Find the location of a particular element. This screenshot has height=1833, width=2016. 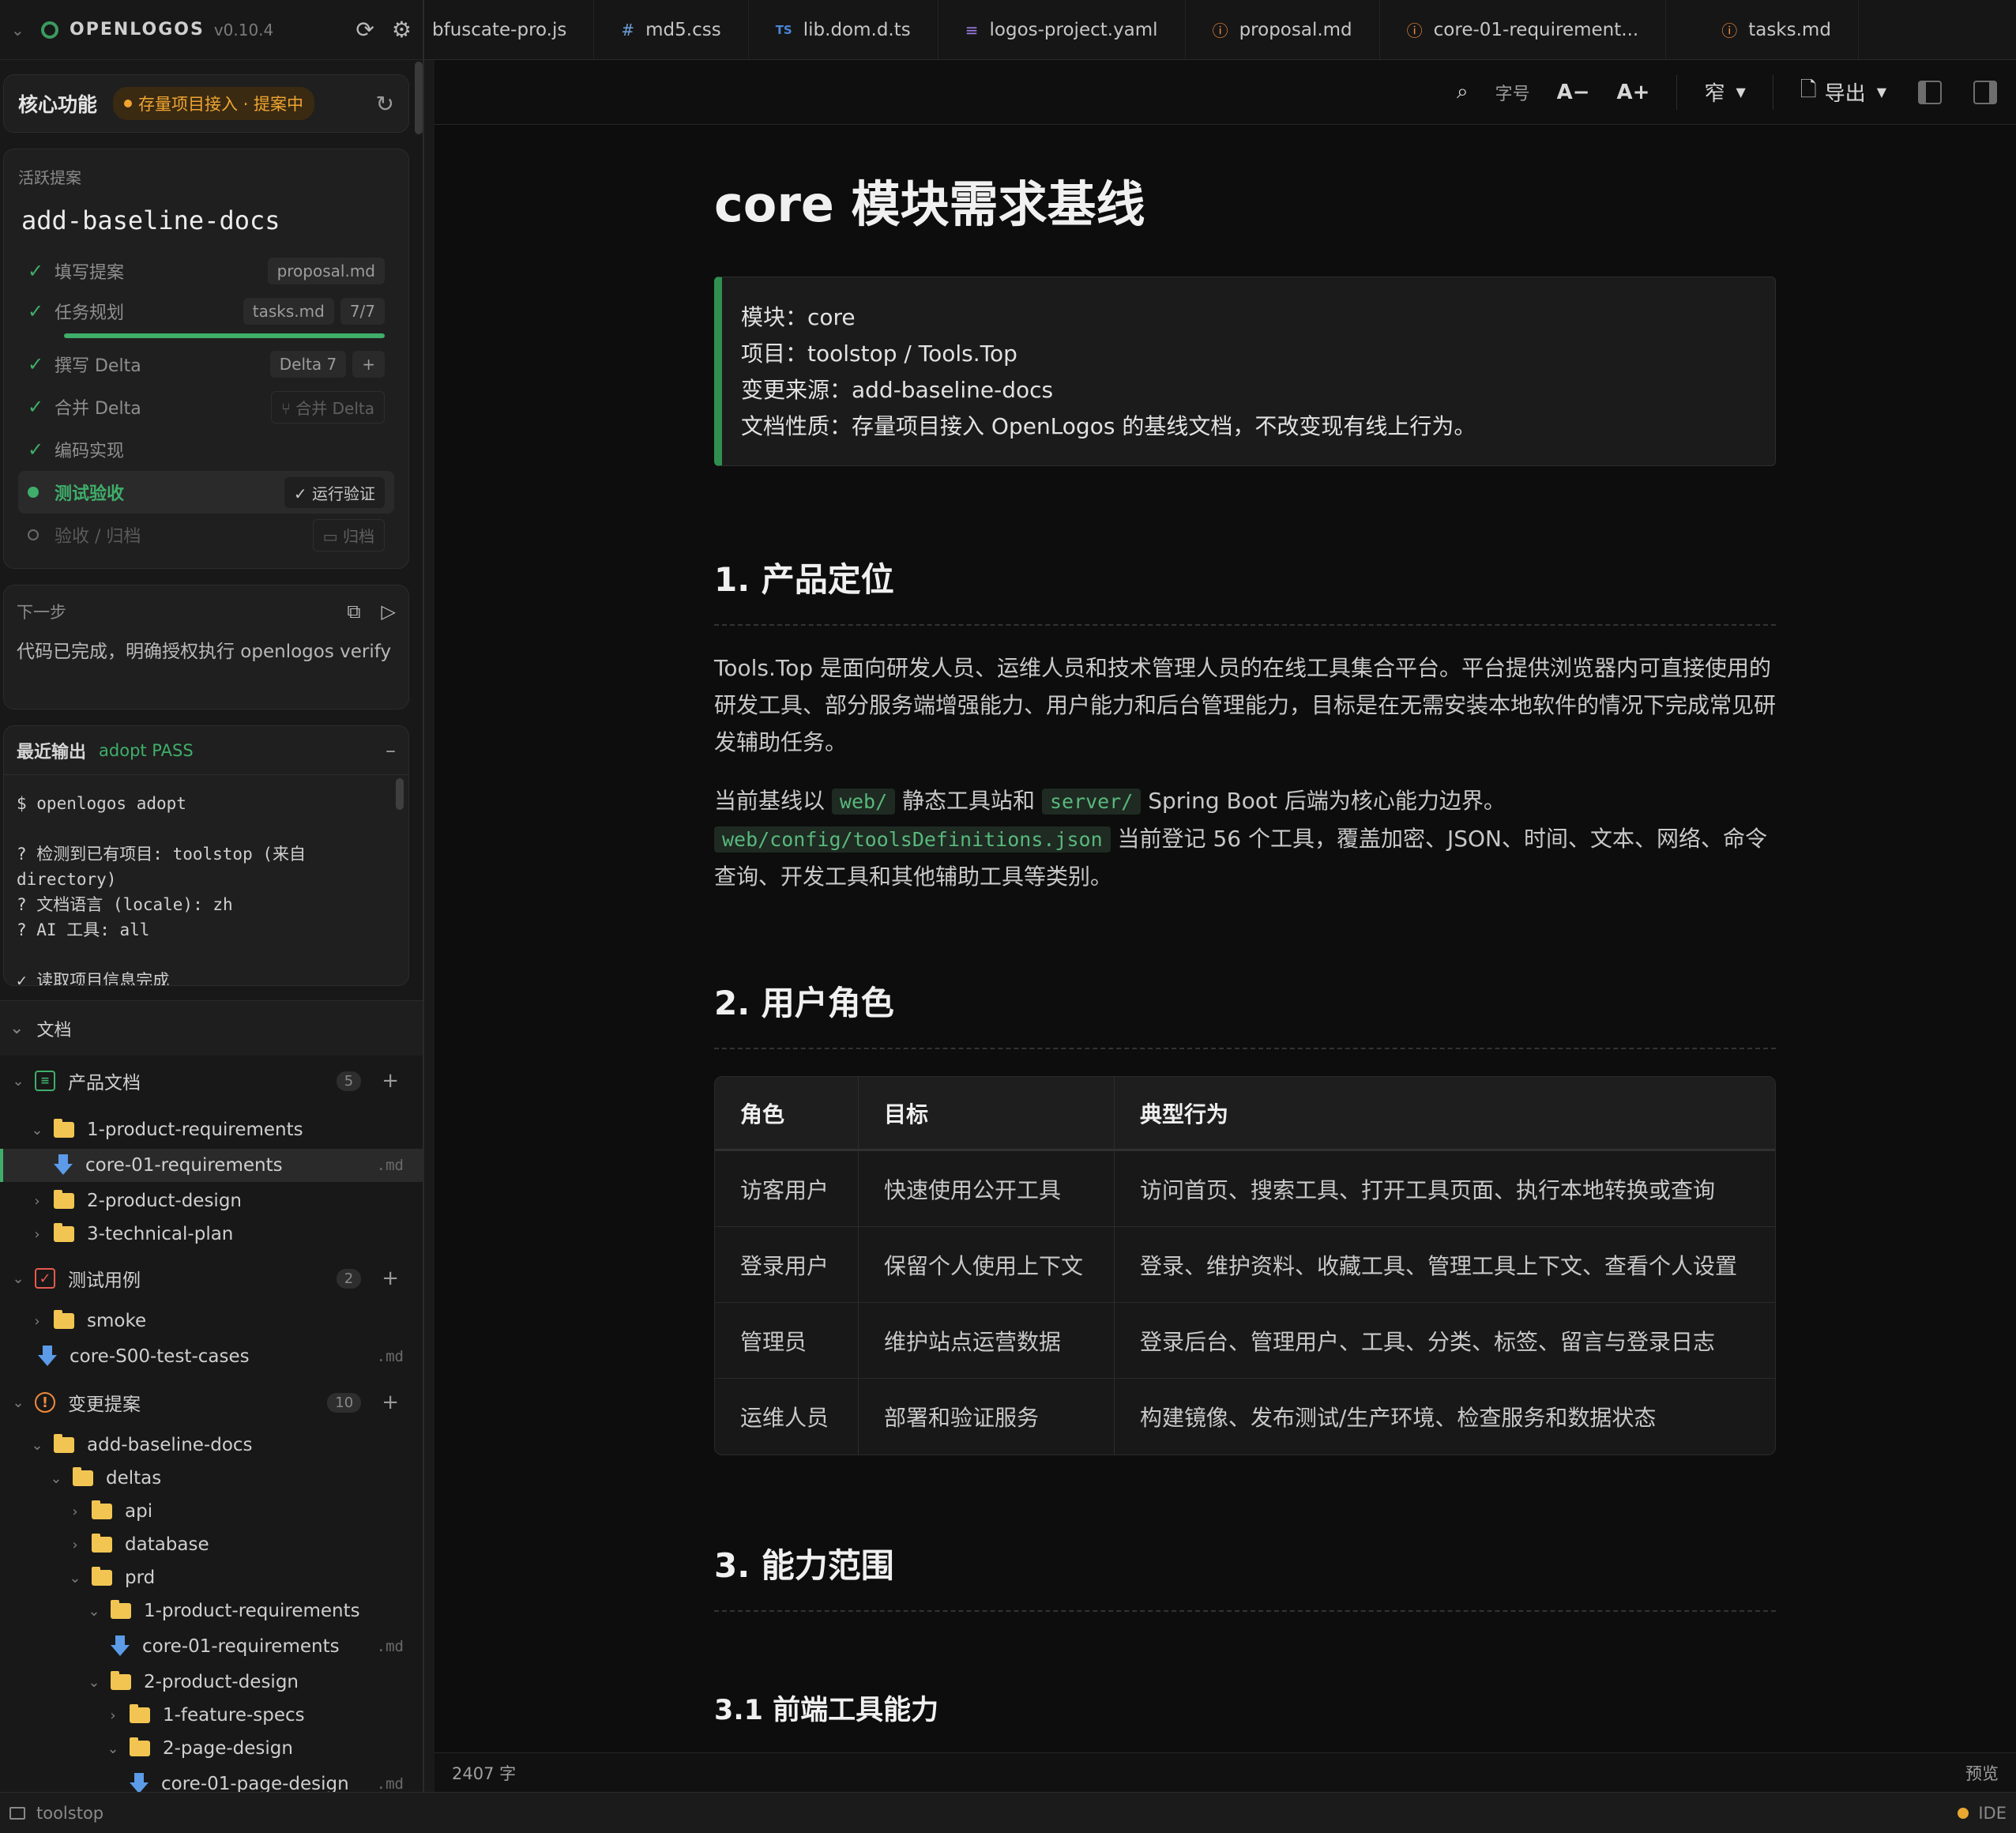

alert-circle-icon: ⓘ is located at coordinates (1220, 30).